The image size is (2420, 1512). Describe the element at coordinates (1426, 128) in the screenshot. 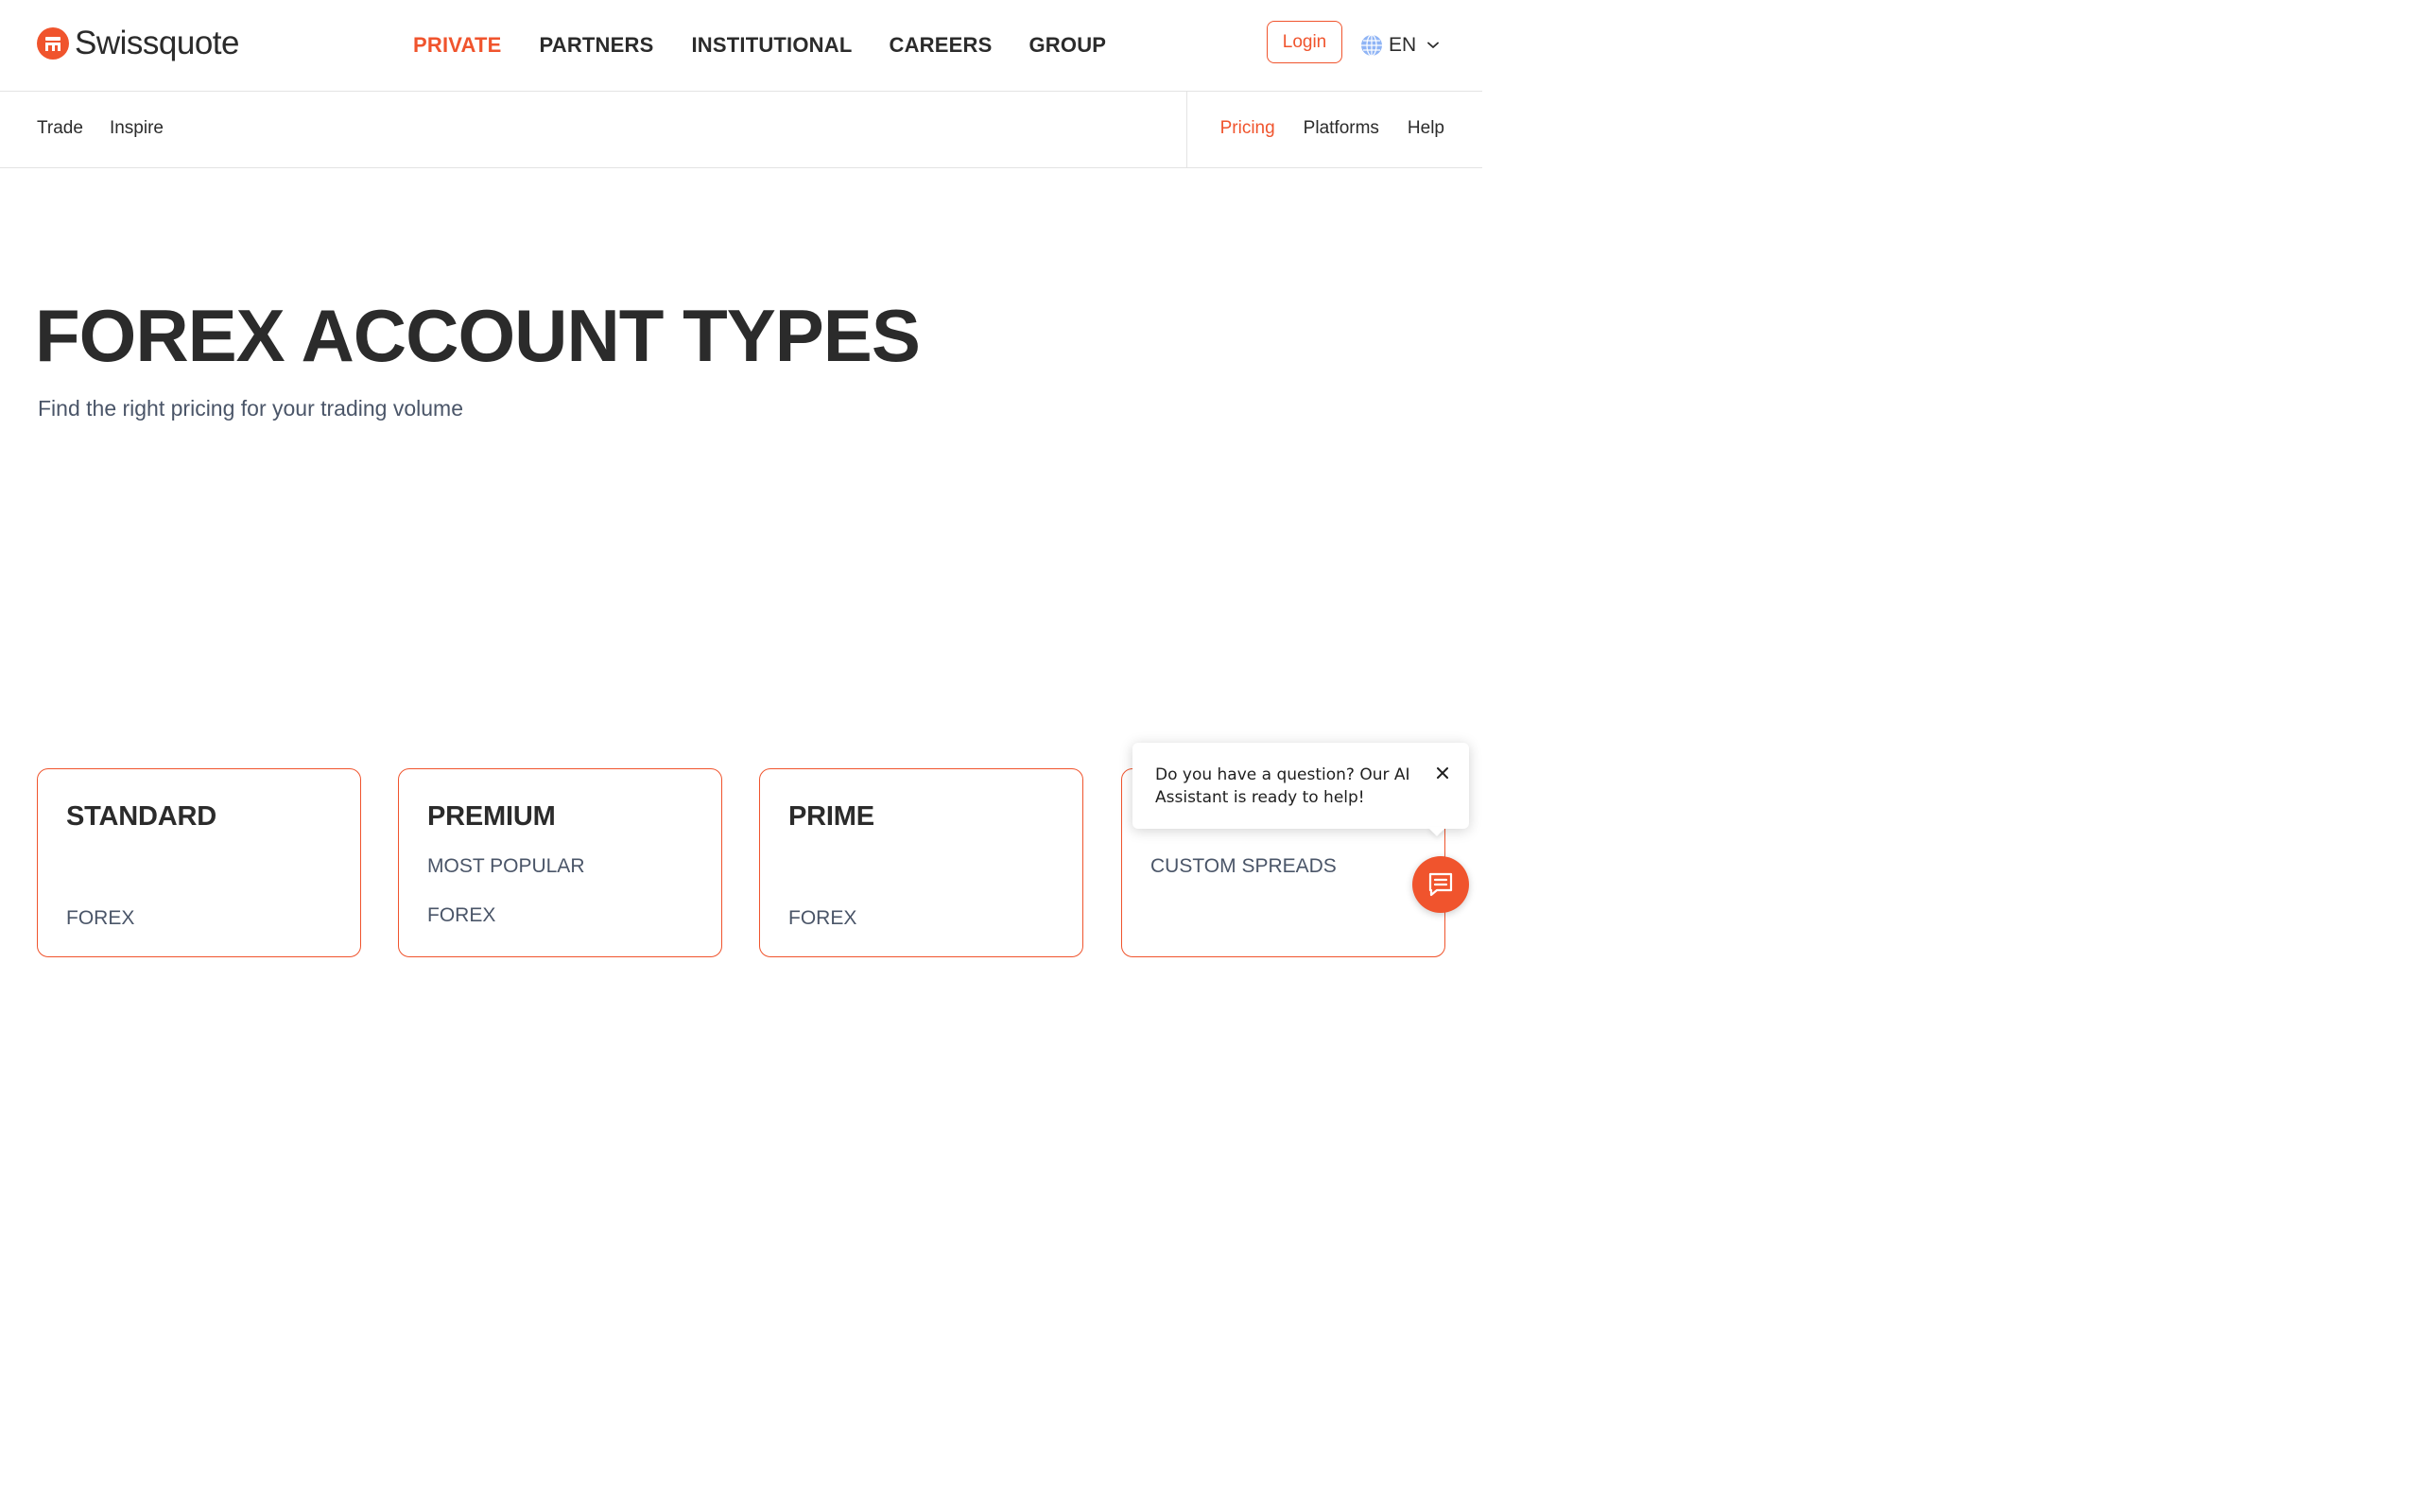

I see `sub-nav-help: Help` at that location.